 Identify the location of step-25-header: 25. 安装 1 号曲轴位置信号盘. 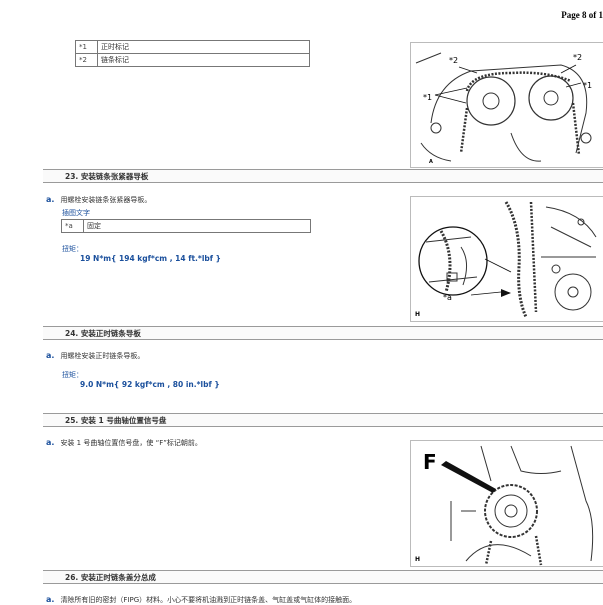
(323, 420).